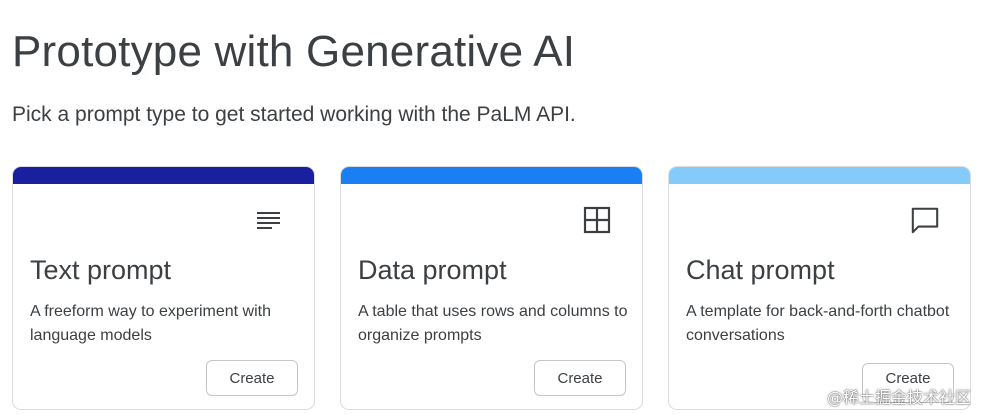 This screenshot has width=985, height=419. Describe the element at coordinates (101, 270) in the screenshot. I see `card-title: Text prompt` at that location.